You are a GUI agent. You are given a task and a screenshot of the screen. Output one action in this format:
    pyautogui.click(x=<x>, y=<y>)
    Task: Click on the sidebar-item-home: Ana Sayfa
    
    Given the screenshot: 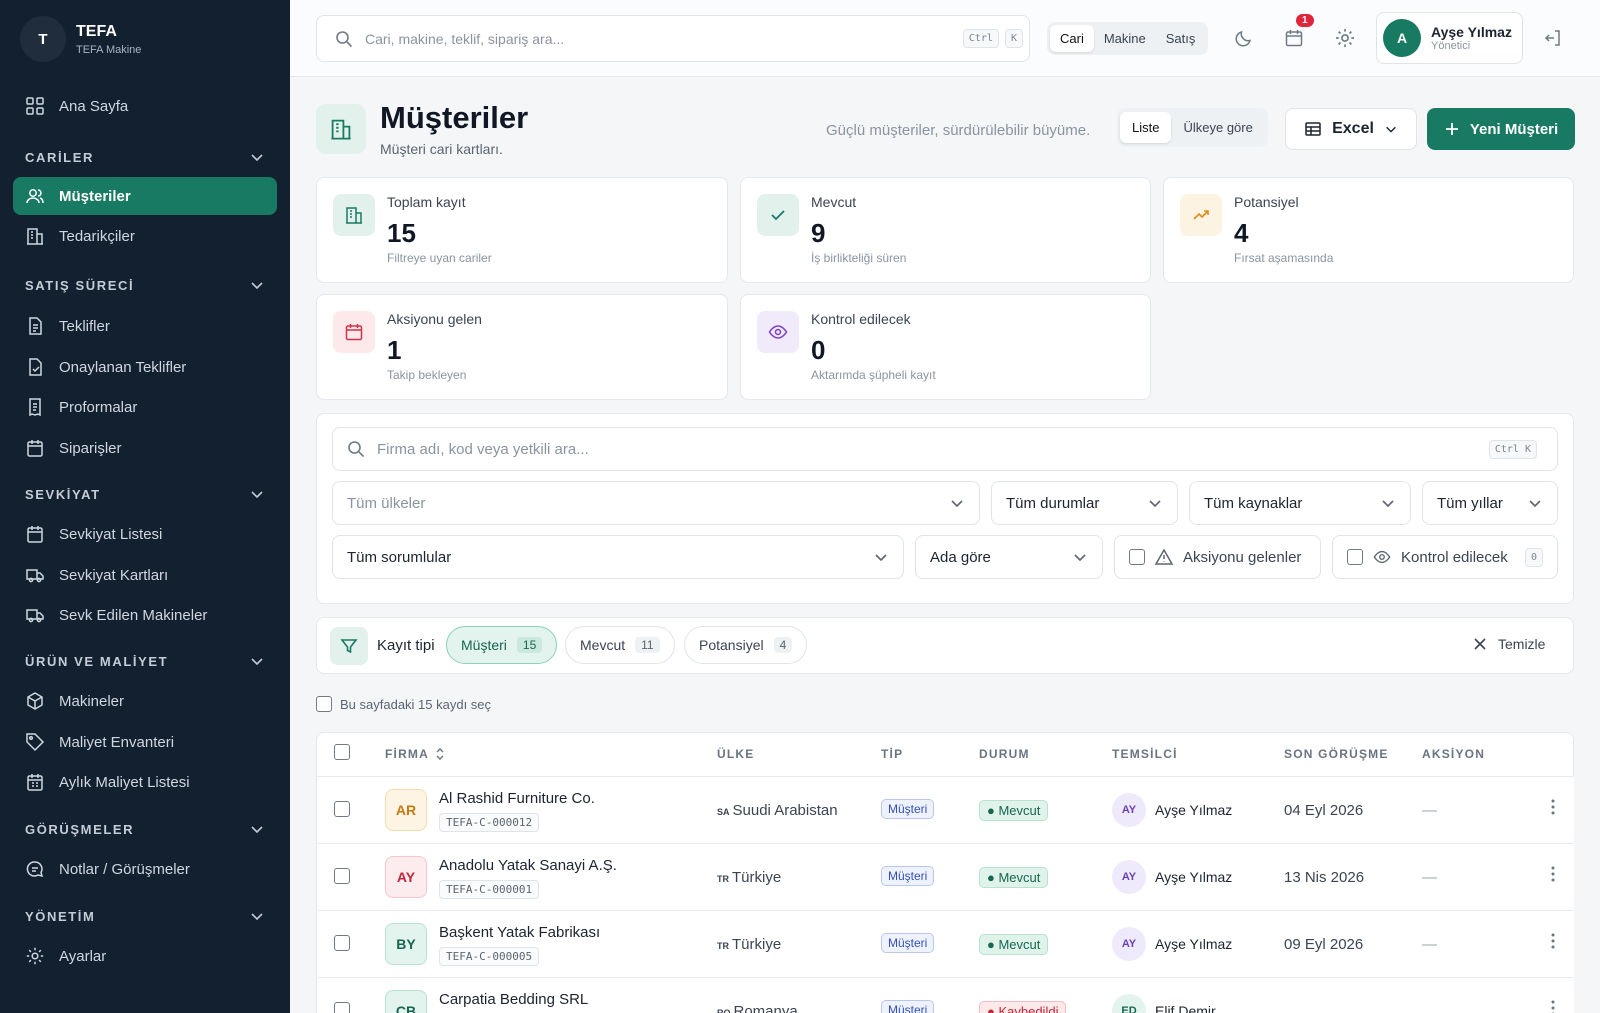 What is the action you would take?
    pyautogui.click(x=145, y=106)
    